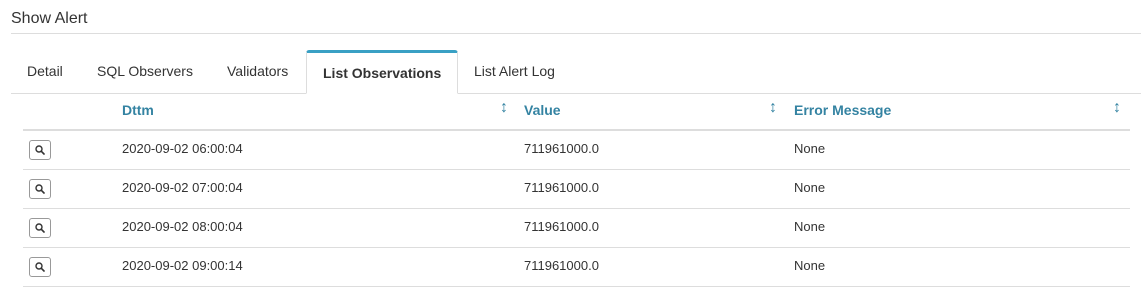 The height and width of the screenshot is (291, 1145). Describe the element at coordinates (514, 71) in the screenshot. I see `tab-list-alert-log: List Alert Log` at that location.